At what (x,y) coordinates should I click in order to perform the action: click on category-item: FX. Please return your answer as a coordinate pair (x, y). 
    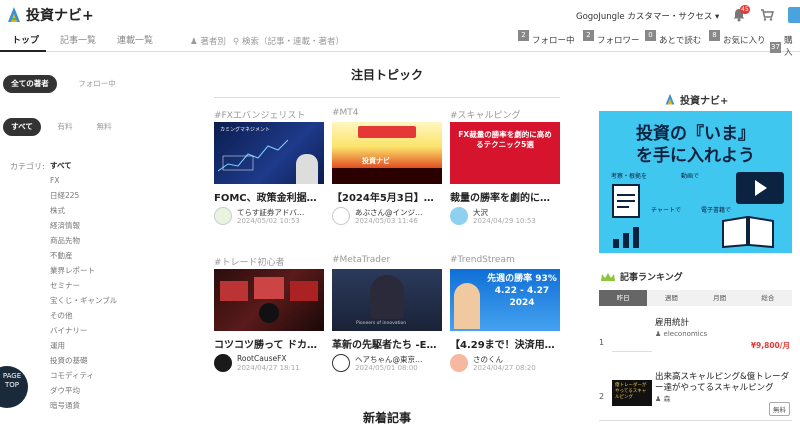
    Looking at the image, I should click on (83, 183).